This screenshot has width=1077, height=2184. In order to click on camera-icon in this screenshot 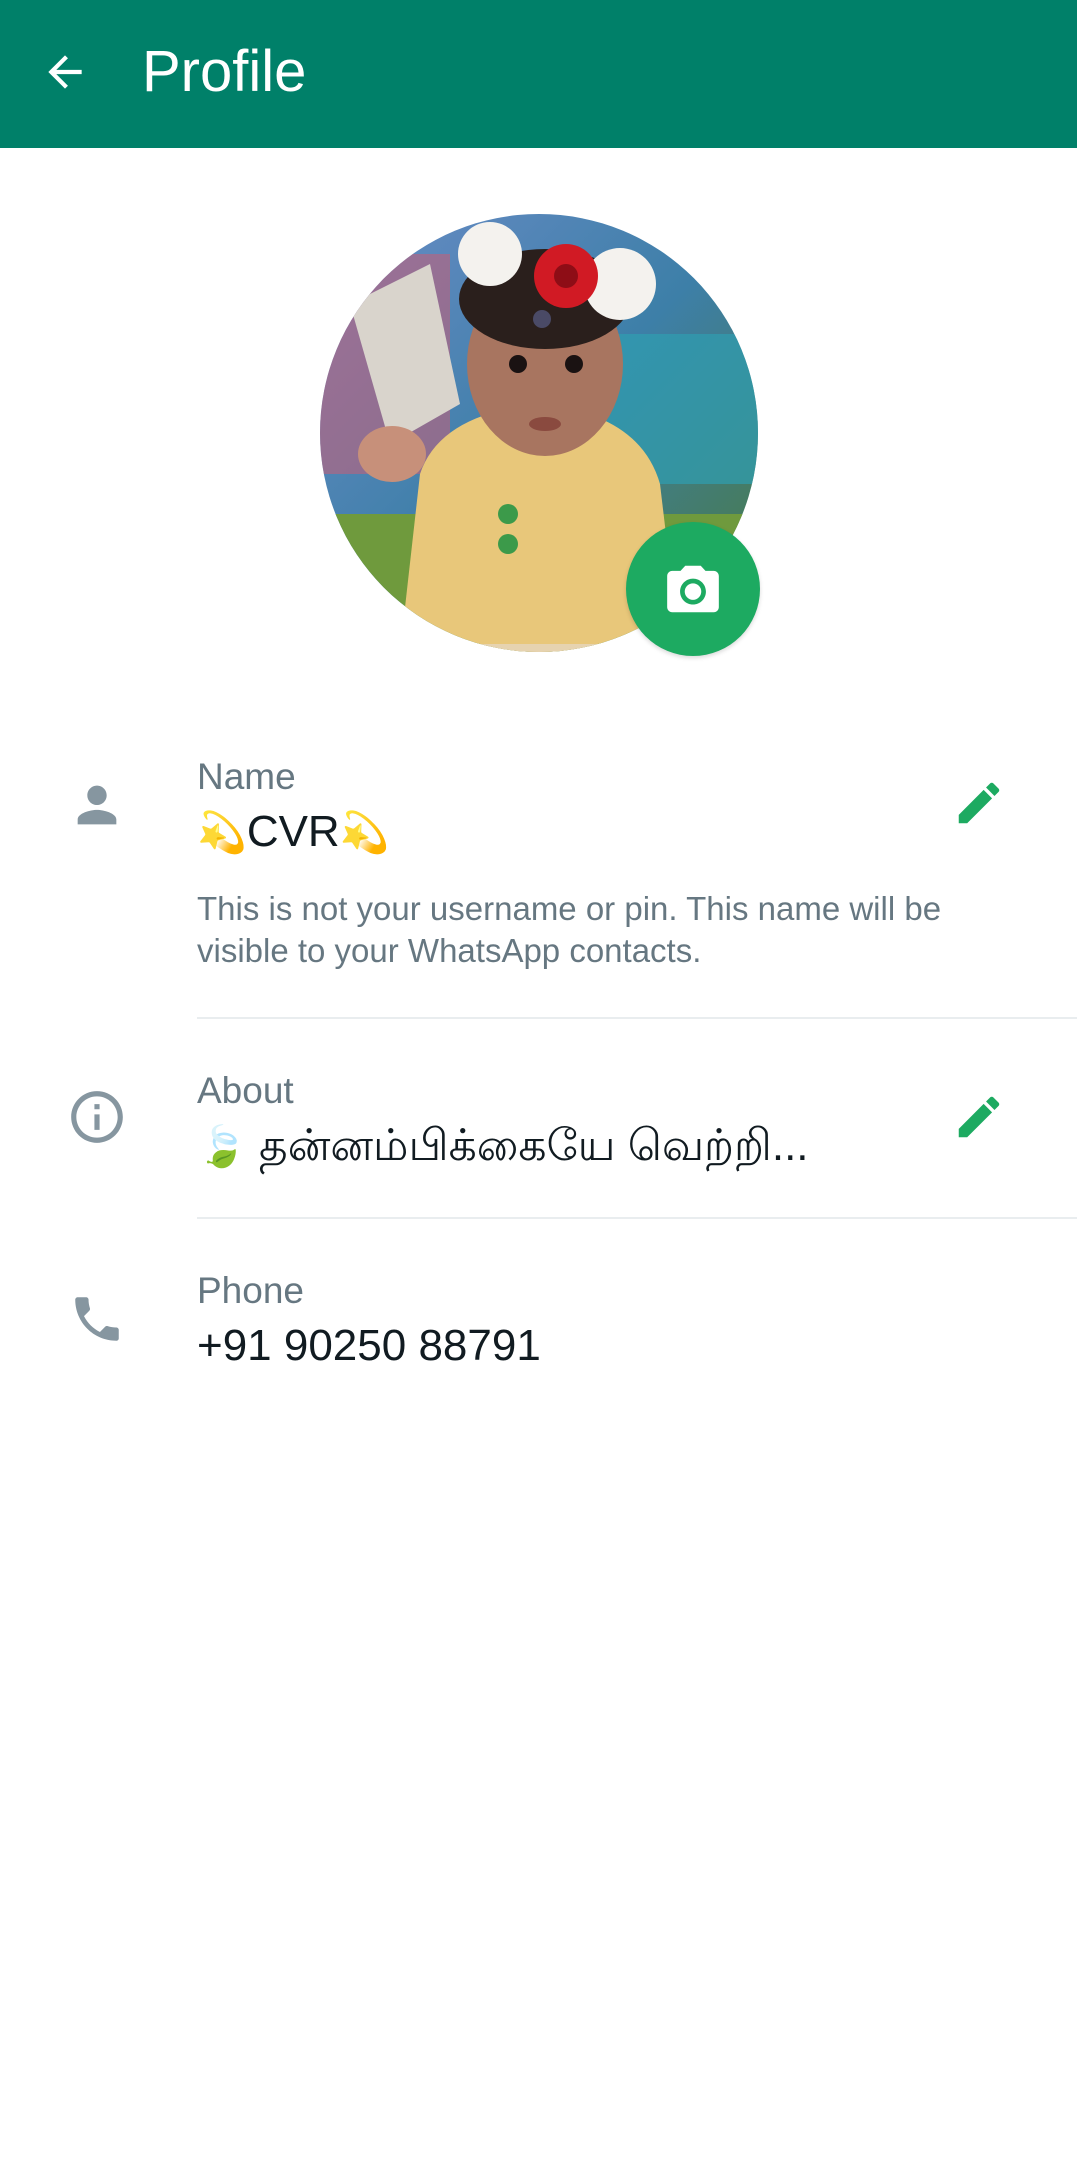, I will do `click(693, 589)`.